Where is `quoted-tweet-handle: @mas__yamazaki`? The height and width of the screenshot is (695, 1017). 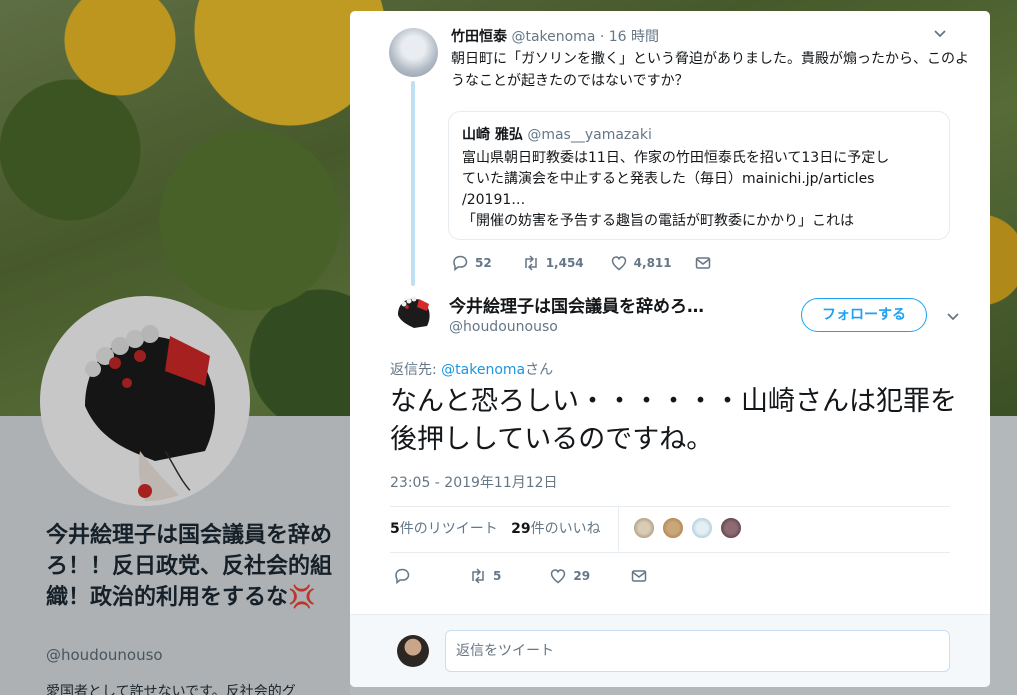
quoted-tweet-handle: @mas__yamazaki is located at coordinates (589, 135).